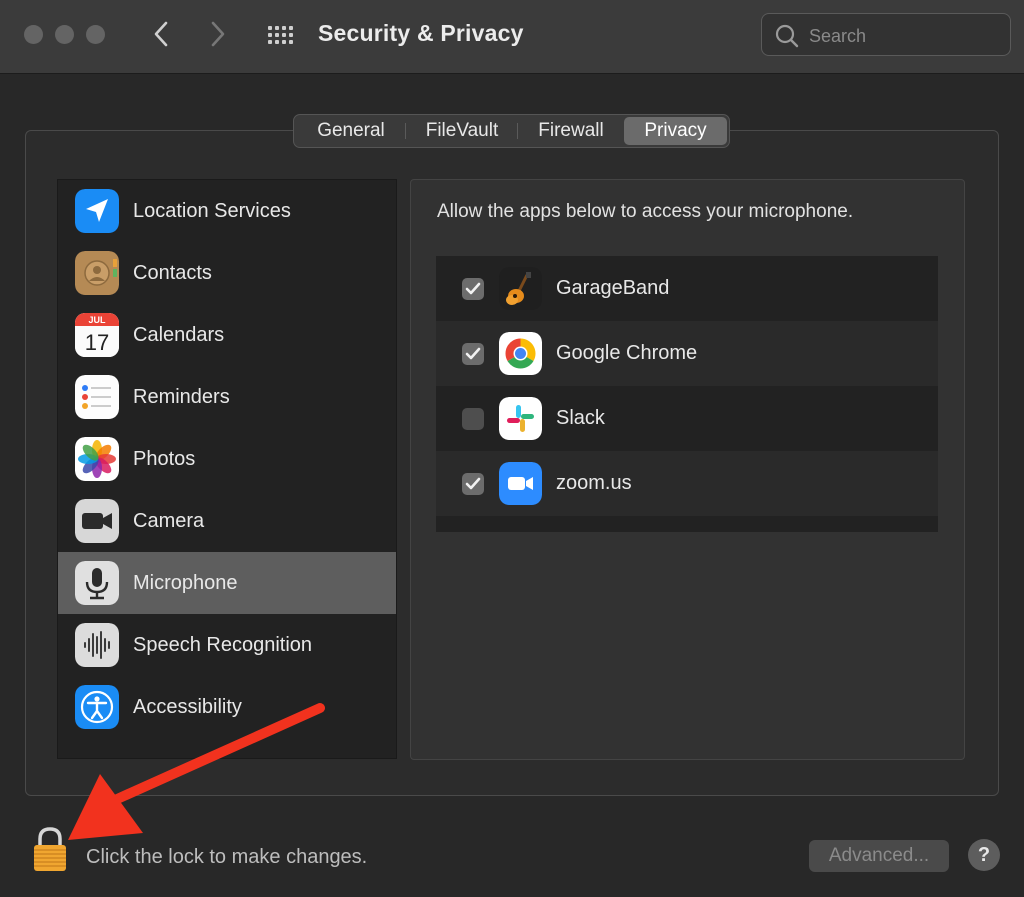 Image resolution: width=1024 pixels, height=897 pixels. What do you see at coordinates (886, 34) in the screenshot?
I see `search-field: Search` at bounding box center [886, 34].